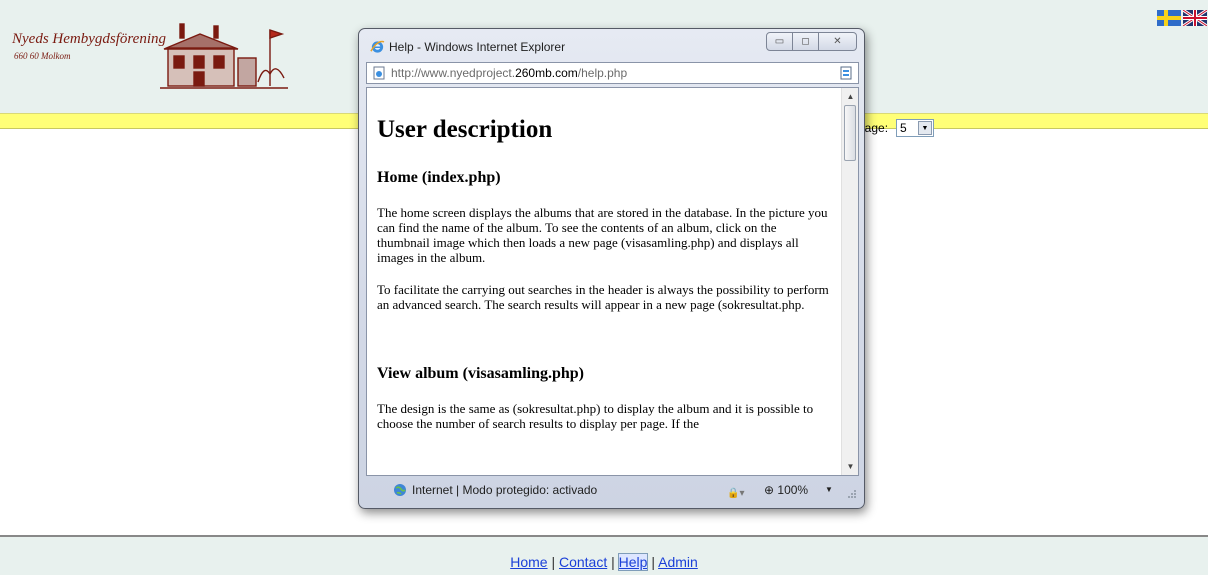 This screenshot has width=1208, height=575. What do you see at coordinates (806, 41) in the screenshot?
I see `maximize-button: ◻` at bounding box center [806, 41].